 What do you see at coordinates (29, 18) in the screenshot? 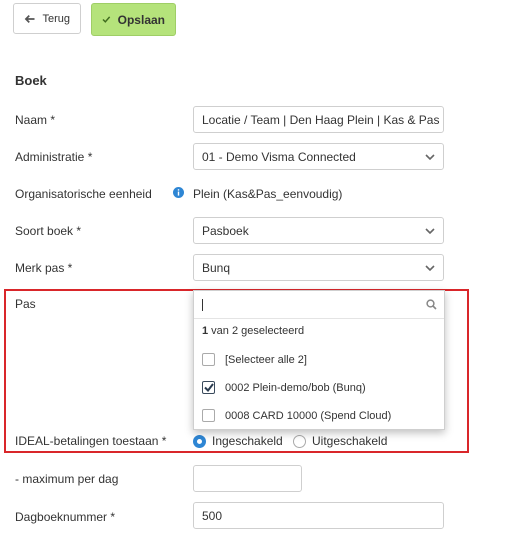
I see `arrow-left-icon` at bounding box center [29, 18].